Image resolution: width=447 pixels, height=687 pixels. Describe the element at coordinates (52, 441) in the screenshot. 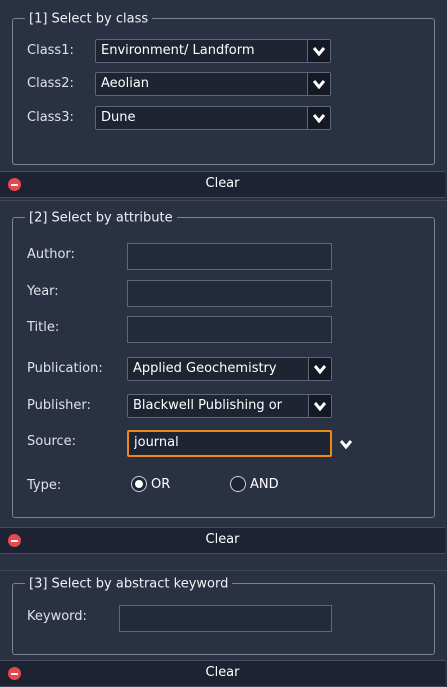

I see `source-label: Source:` at that location.